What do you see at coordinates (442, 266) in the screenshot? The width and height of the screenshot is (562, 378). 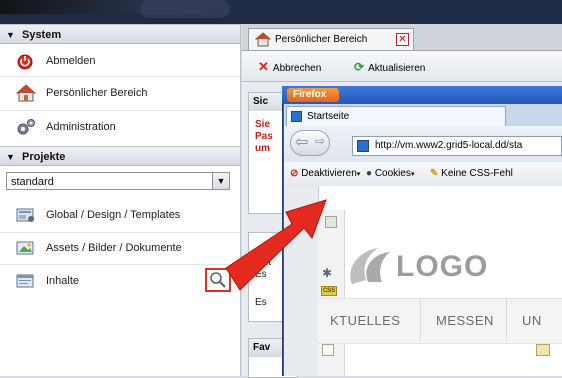 I see `logo-text: LOGO` at bounding box center [442, 266].